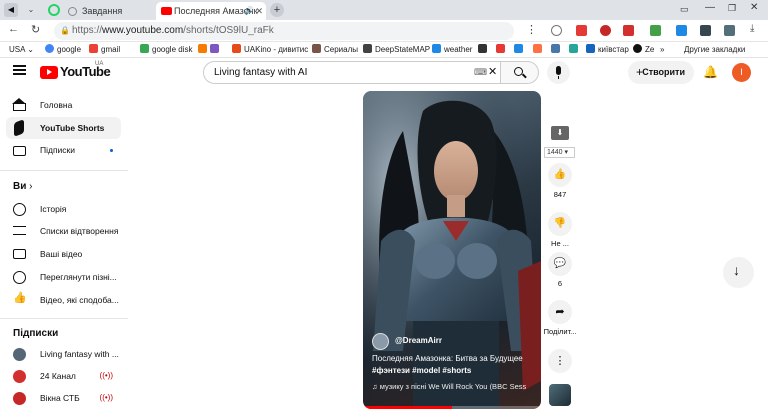 The height and width of the screenshot is (409, 768). I want to click on dislike-button: 👎, so click(560, 224).